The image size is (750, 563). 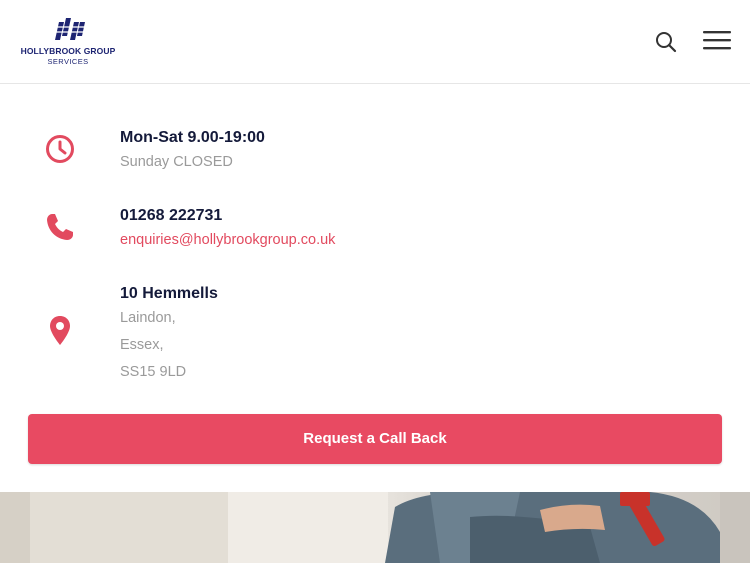 I want to click on search-button, so click(x=666, y=42).